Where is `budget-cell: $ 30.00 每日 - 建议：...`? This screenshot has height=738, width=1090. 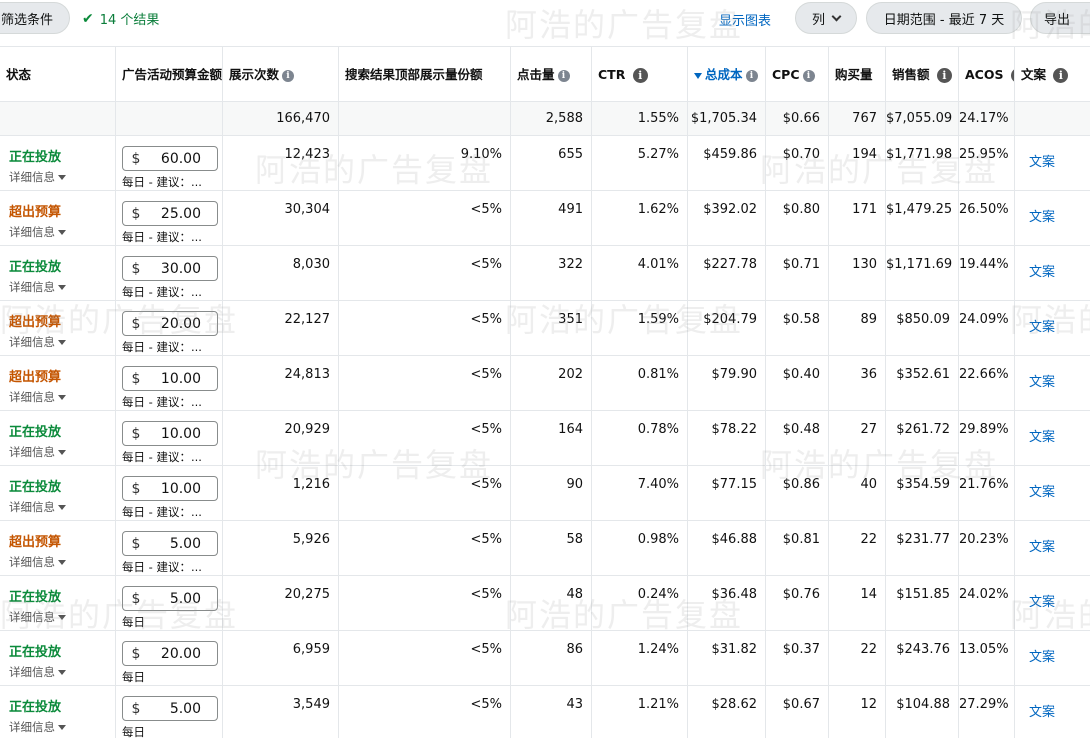 budget-cell: $ 30.00 每日 - 建议：... is located at coordinates (169, 273).